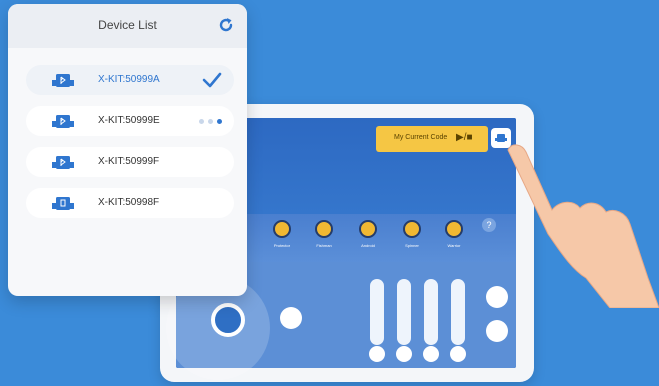 The image size is (659, 386). I want to click on device-name: X-KIT:50999F, so click(129, 161).